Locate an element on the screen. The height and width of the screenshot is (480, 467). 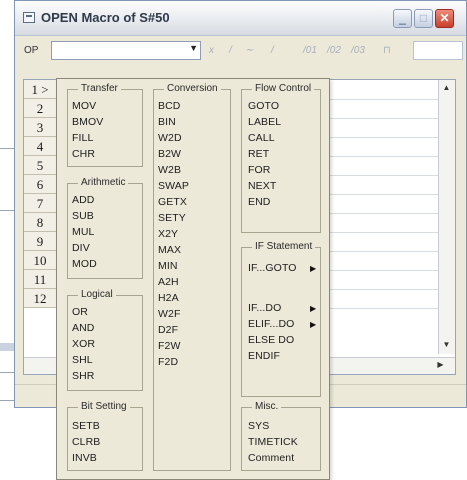
title-bar: OPEN Macro of S#50 _ □ ✕ is located at coordinates (240, 18).